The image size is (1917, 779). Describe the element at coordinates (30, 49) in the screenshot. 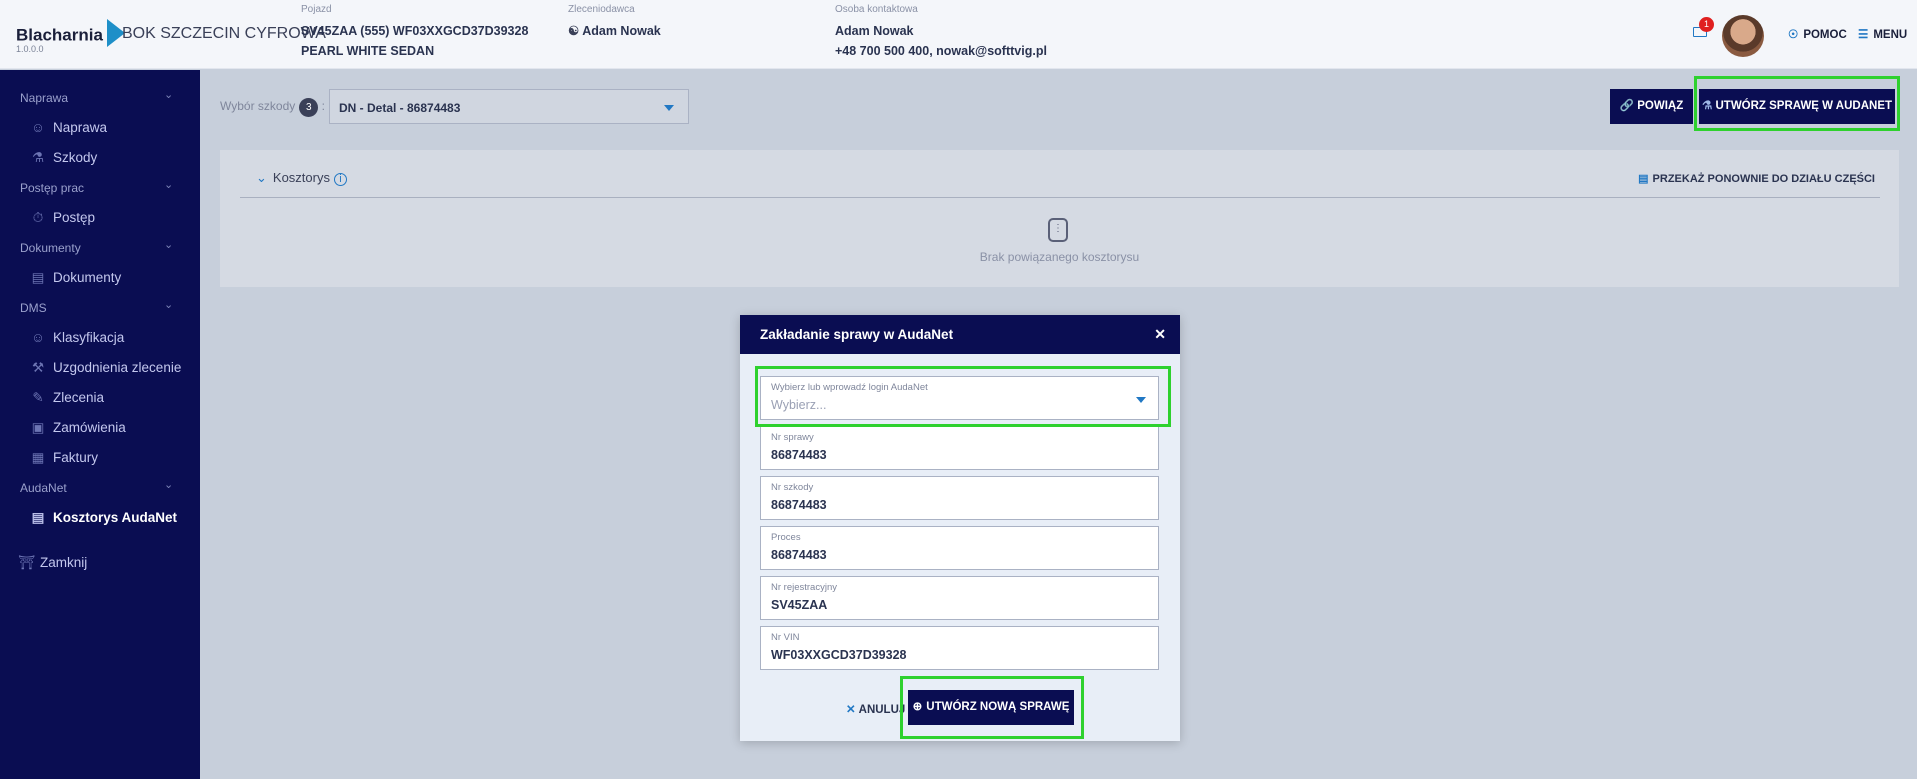

I see `app-version: 1.0.0.0` at that location.